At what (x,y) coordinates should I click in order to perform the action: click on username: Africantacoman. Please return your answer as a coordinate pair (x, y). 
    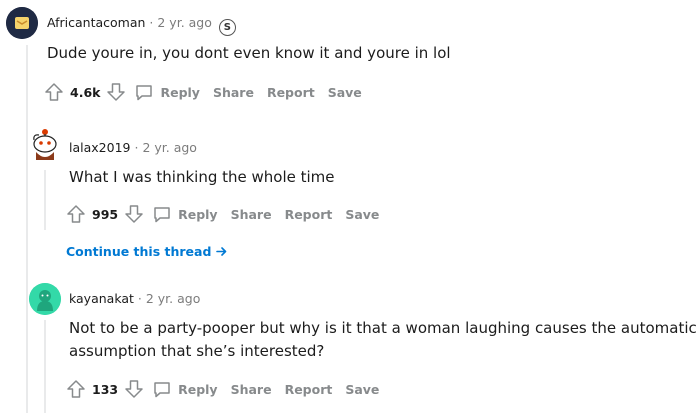
    Looking at the image, I should click on (96, 22).